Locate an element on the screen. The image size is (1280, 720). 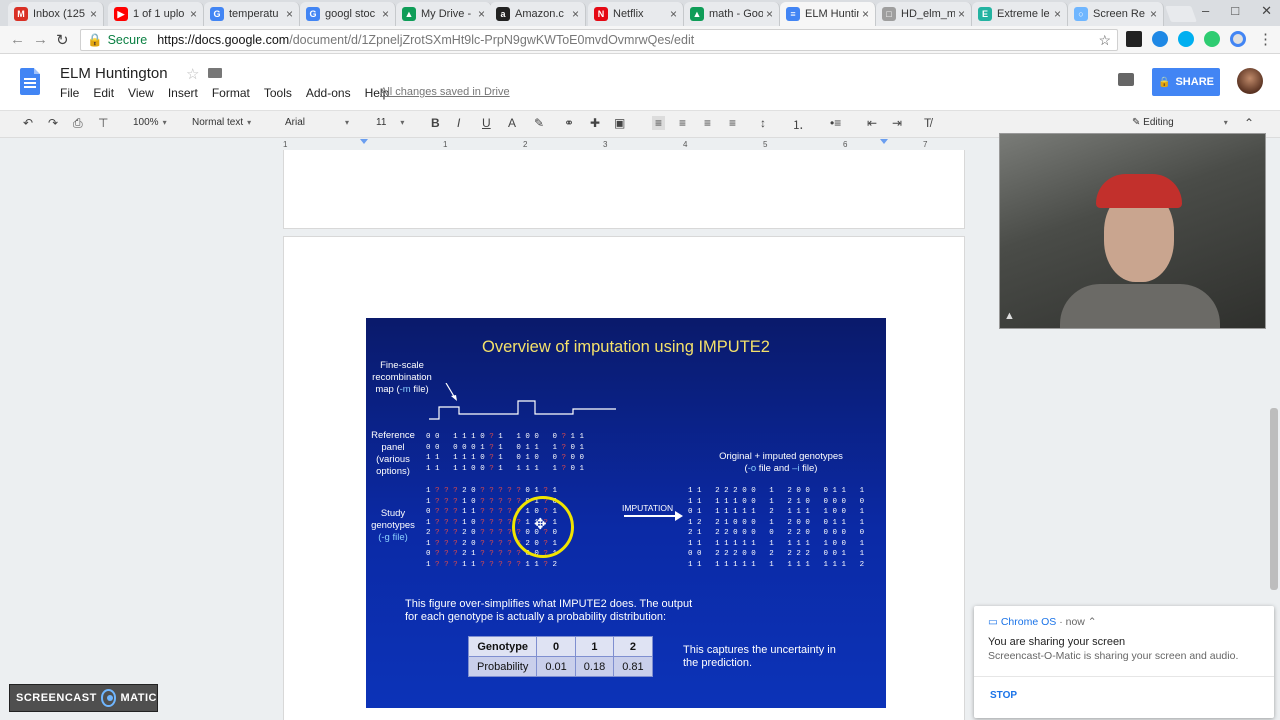
bold-icon: B is located at coordinates (435, 123).